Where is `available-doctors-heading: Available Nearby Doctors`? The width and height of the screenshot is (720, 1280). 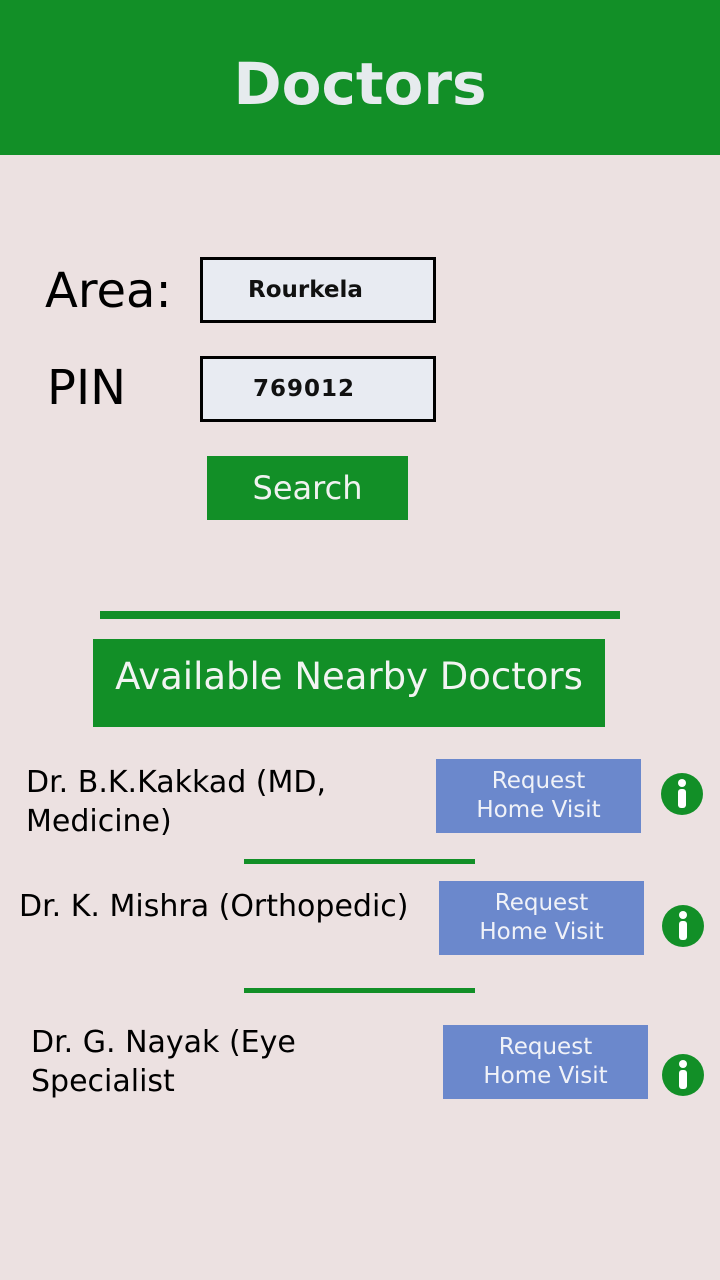
available-doctors-heading: Available Nearby Doctors is located at coordinates (349, 683).